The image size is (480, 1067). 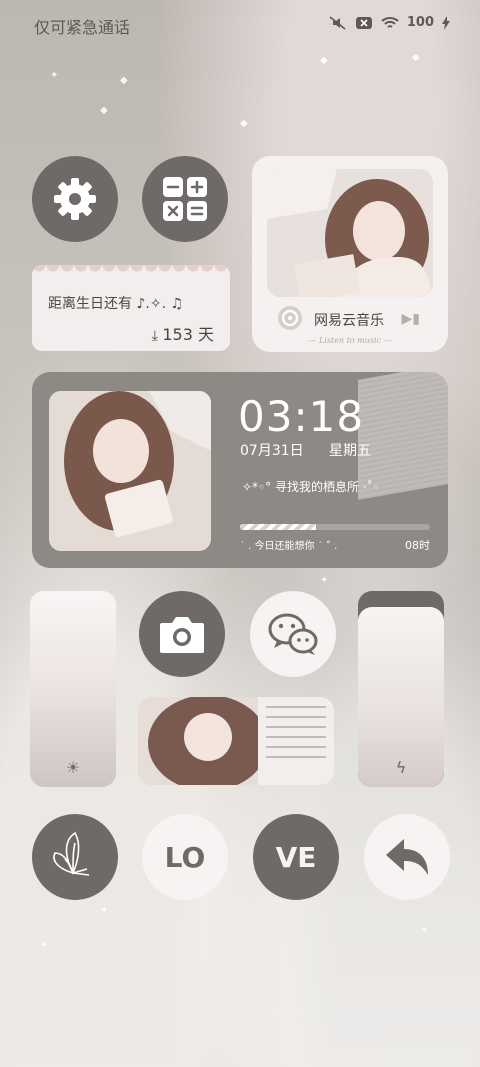 I want to click on girl-reading-illustration, so click(x=130, y=471).